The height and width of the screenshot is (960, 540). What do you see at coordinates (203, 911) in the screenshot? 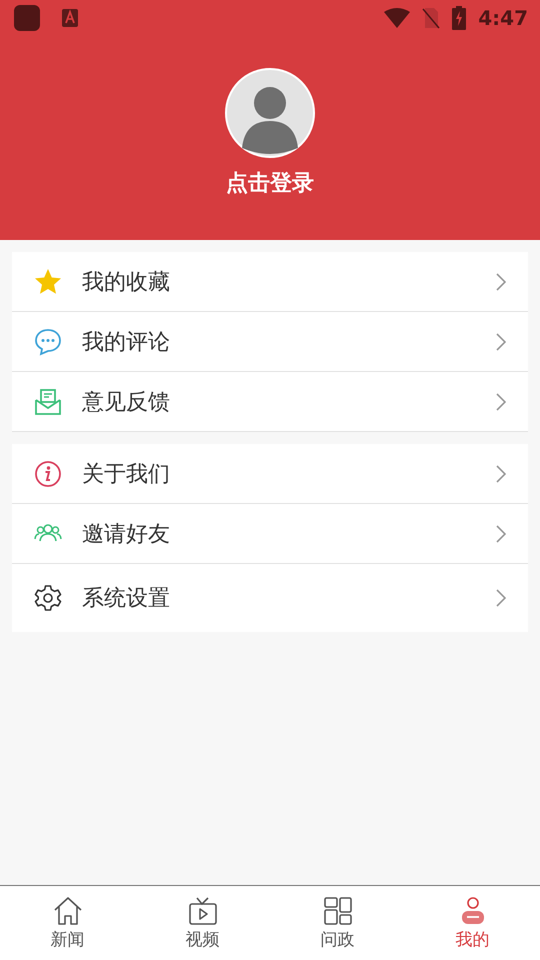
I see `tv-icon` at bounding box center [203, 911].